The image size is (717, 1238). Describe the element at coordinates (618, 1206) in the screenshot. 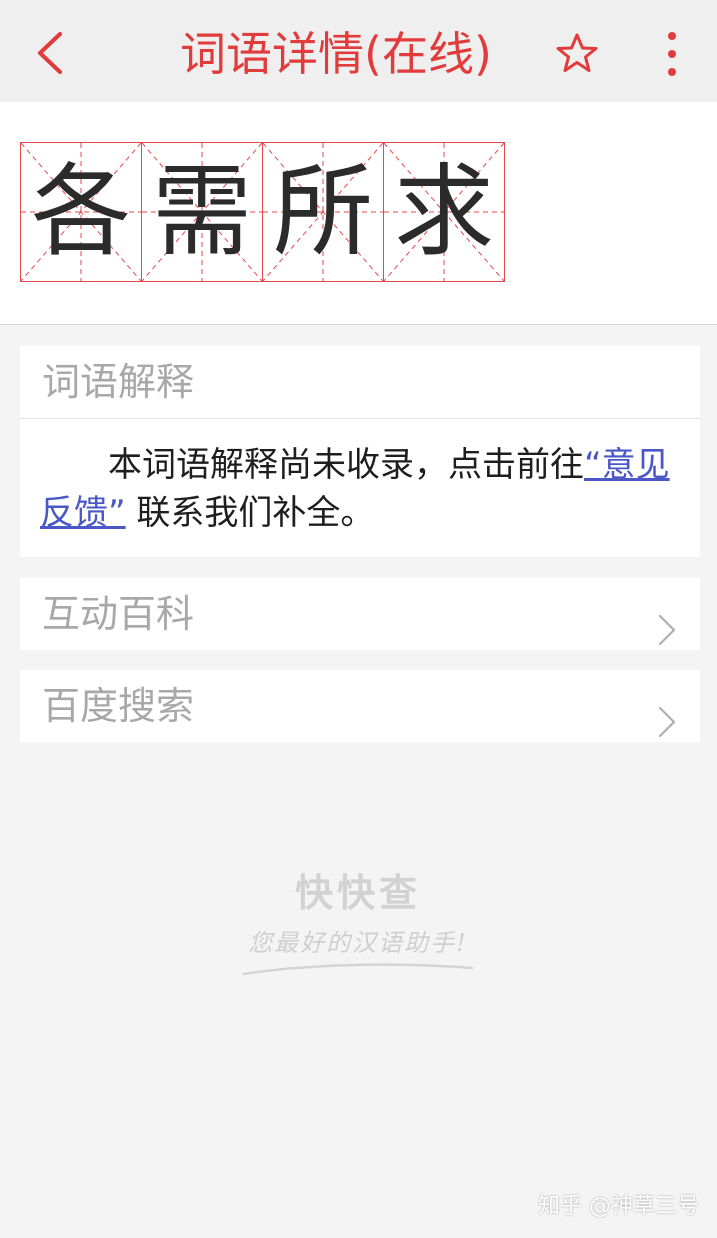

I see `source-watermark: 知乎 @神草三号` at that location.